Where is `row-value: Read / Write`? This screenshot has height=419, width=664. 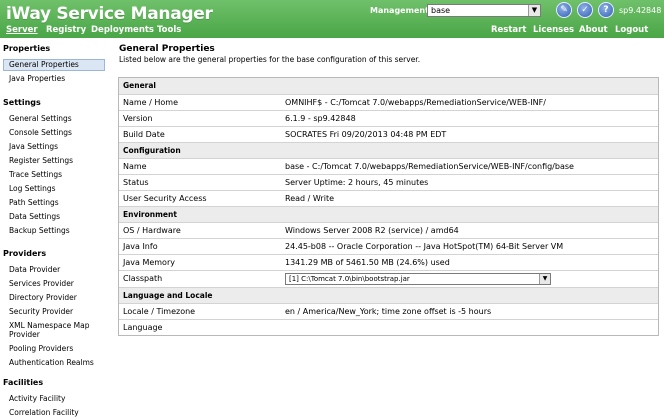 row-value: Read / Write is located at coordinates (310, 198).